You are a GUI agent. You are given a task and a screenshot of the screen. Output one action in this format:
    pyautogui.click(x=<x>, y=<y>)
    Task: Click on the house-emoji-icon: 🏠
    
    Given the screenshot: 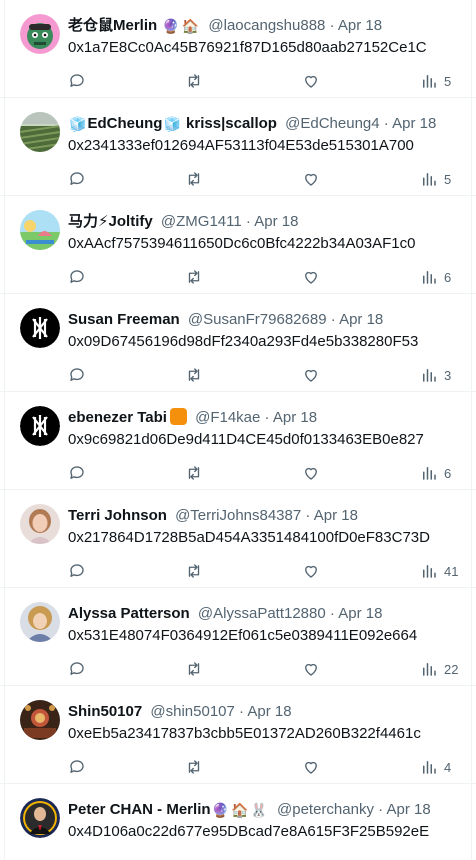 What is the action you would take?
    pyautogui.click(x=239, y=810)
    